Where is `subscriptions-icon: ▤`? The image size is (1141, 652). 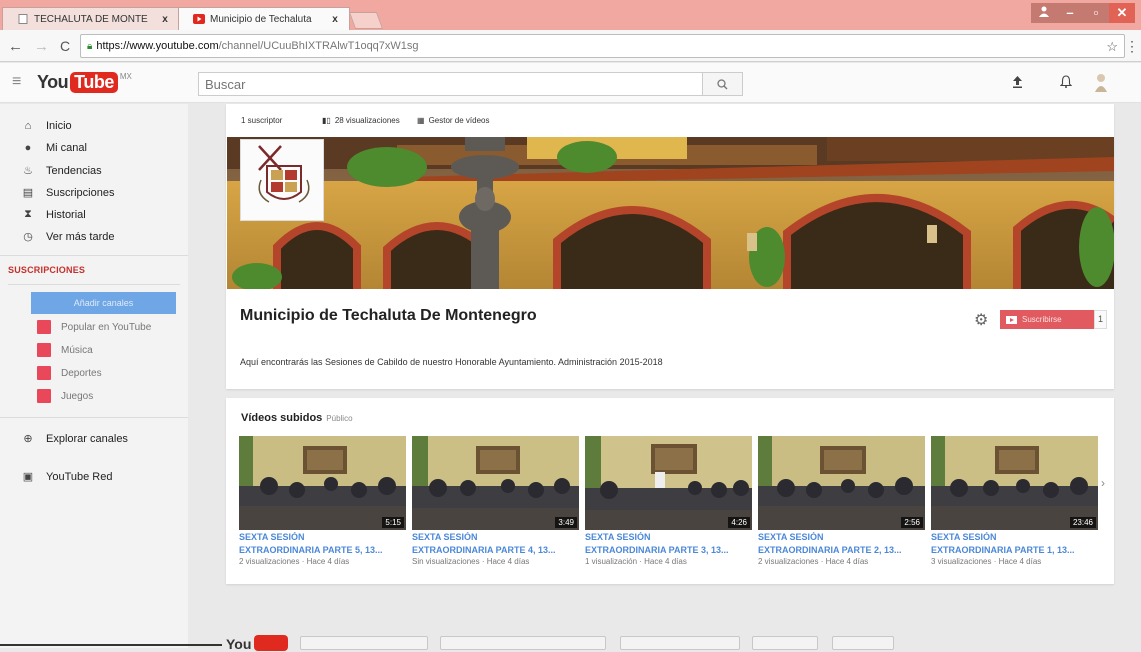
subscriptions-icon: ▤ is located at coordinates (28, 193).